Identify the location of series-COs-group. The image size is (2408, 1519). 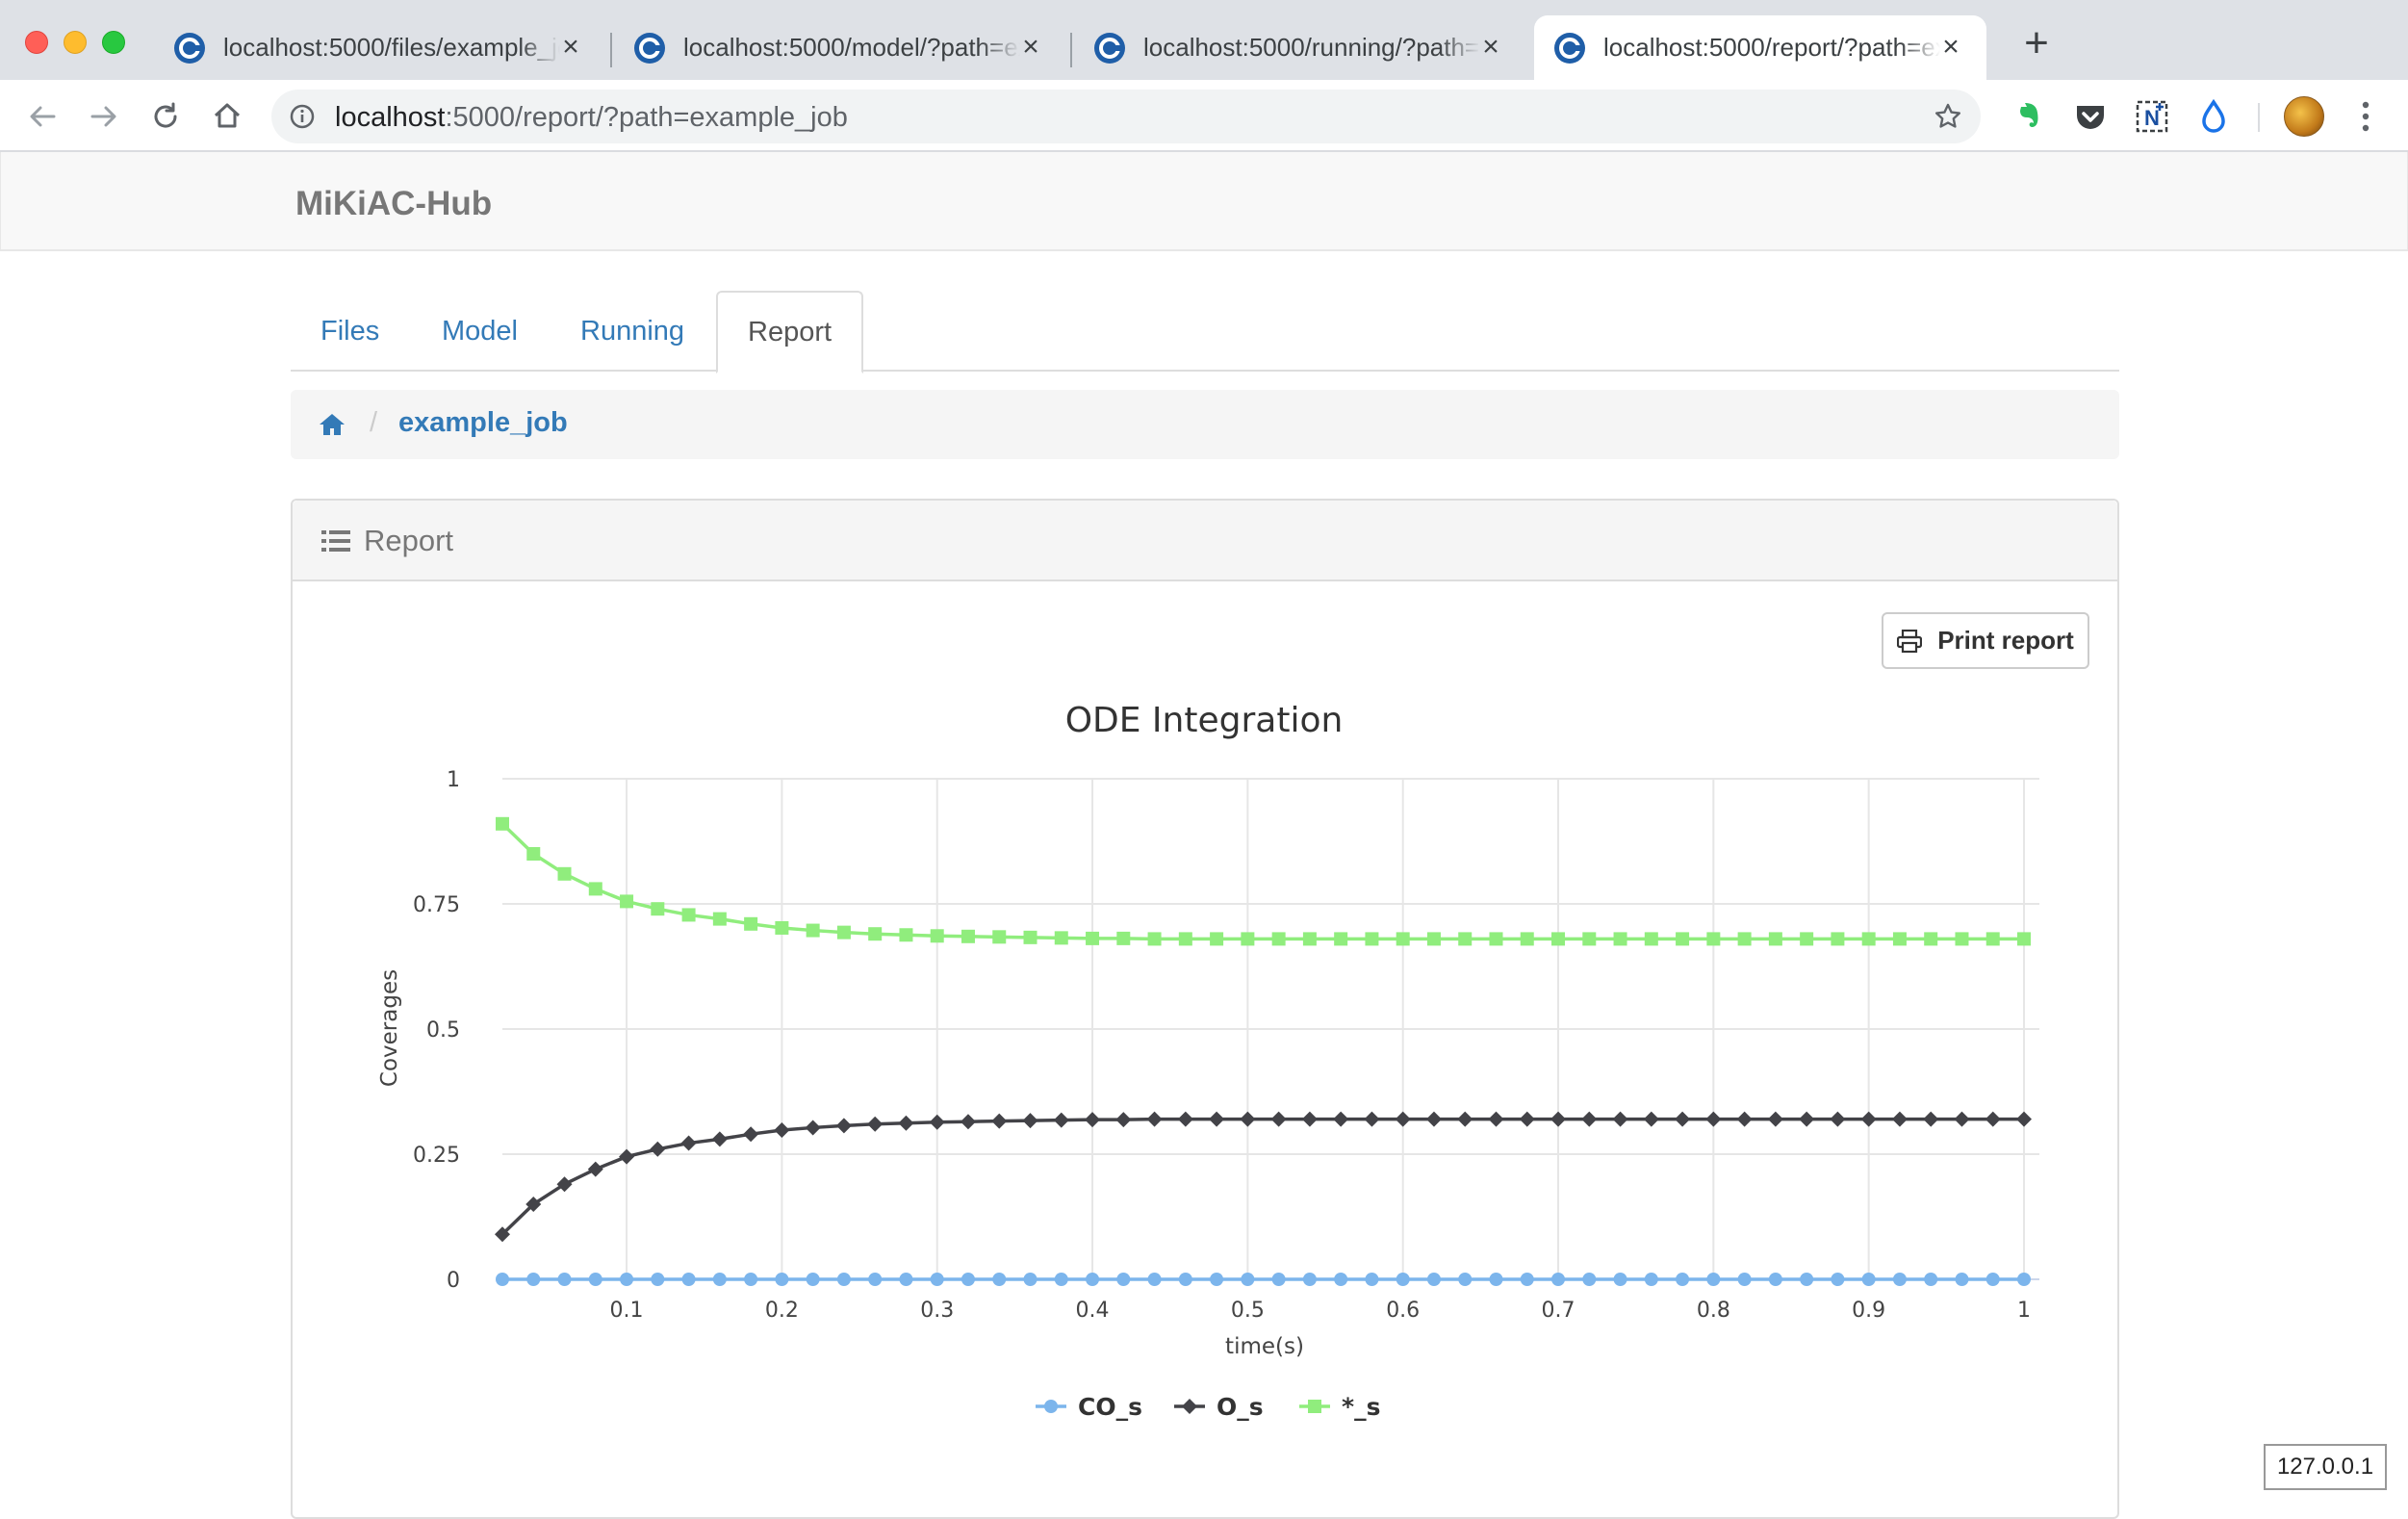
(1263, 1279).